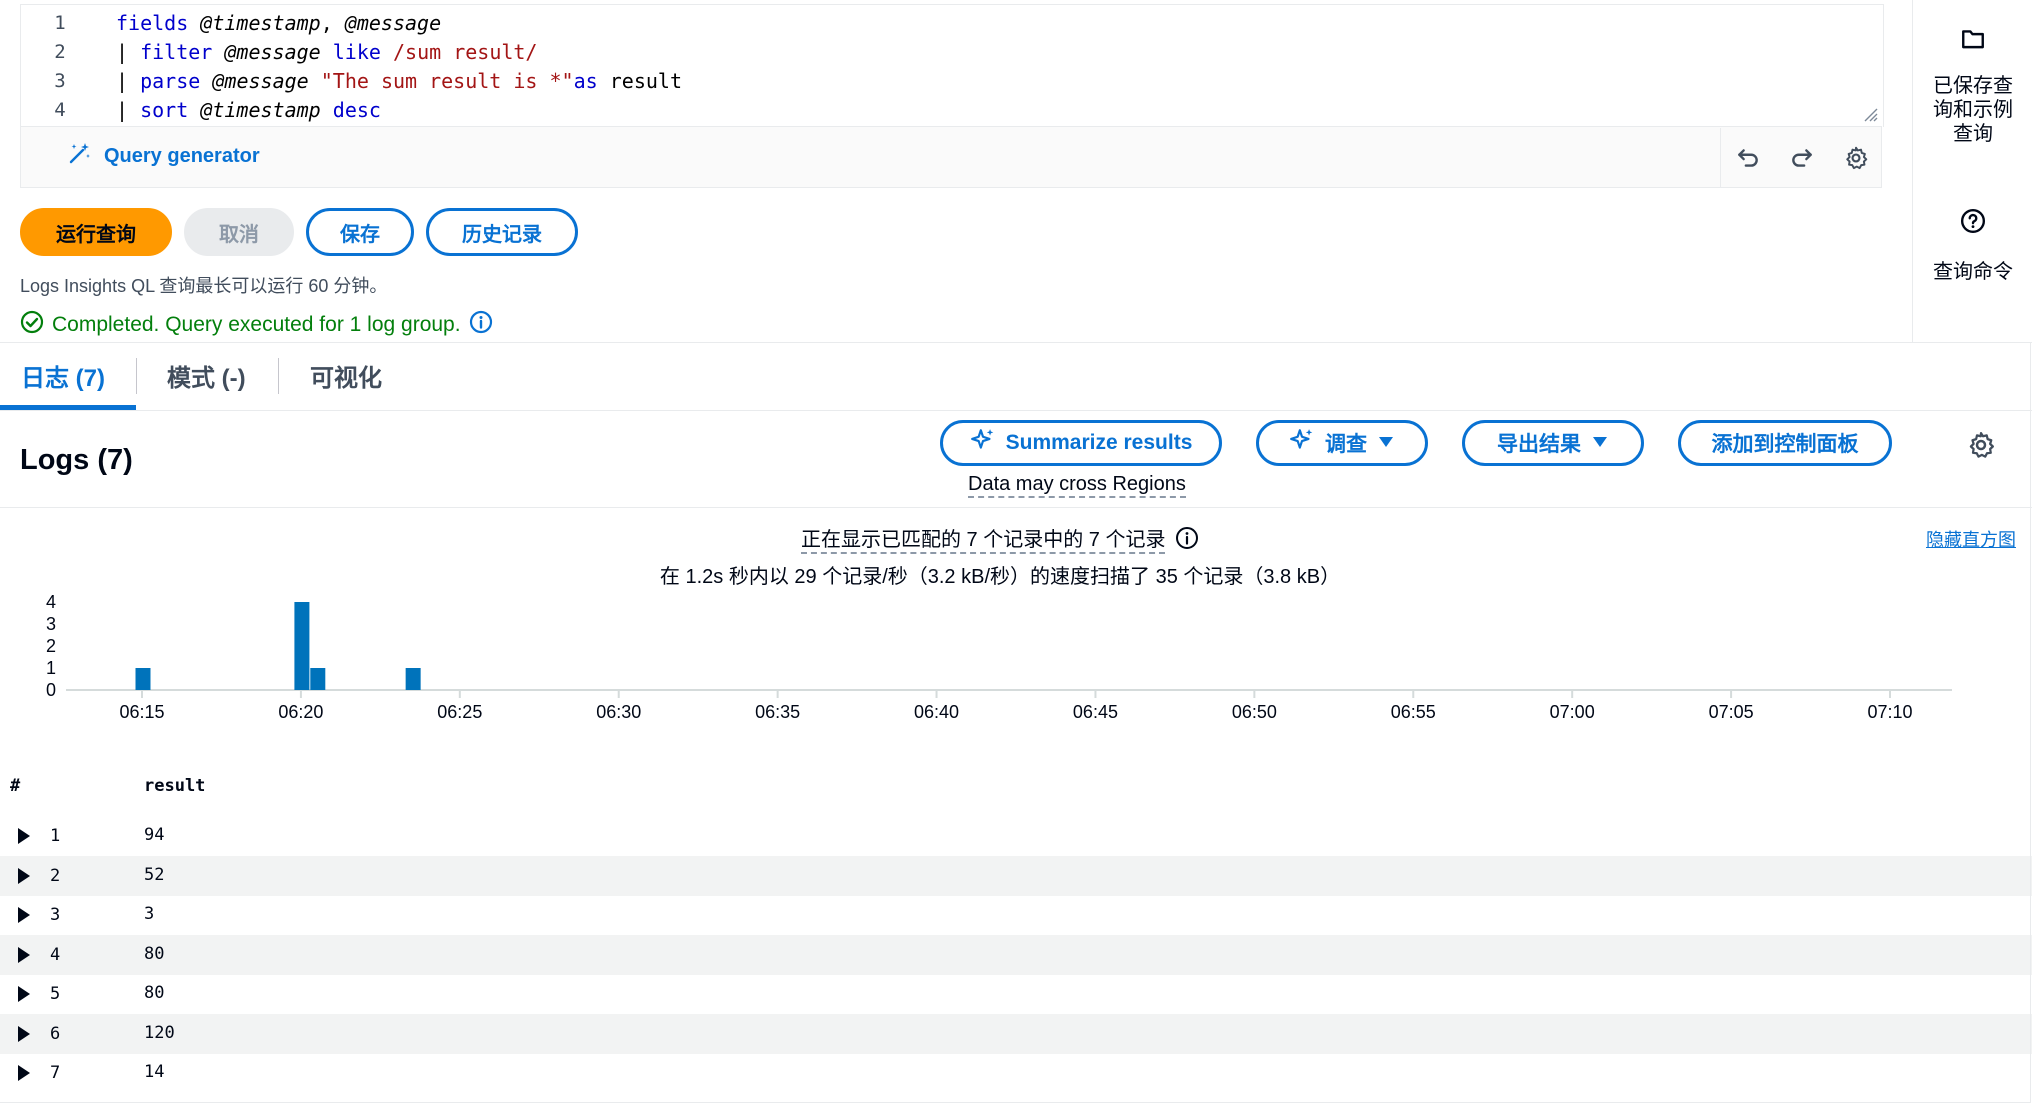  What do you see at coordinates (1856, 158) in the screenshot?
I see `editor-settings-icon` at bounding box center [1856, 158].